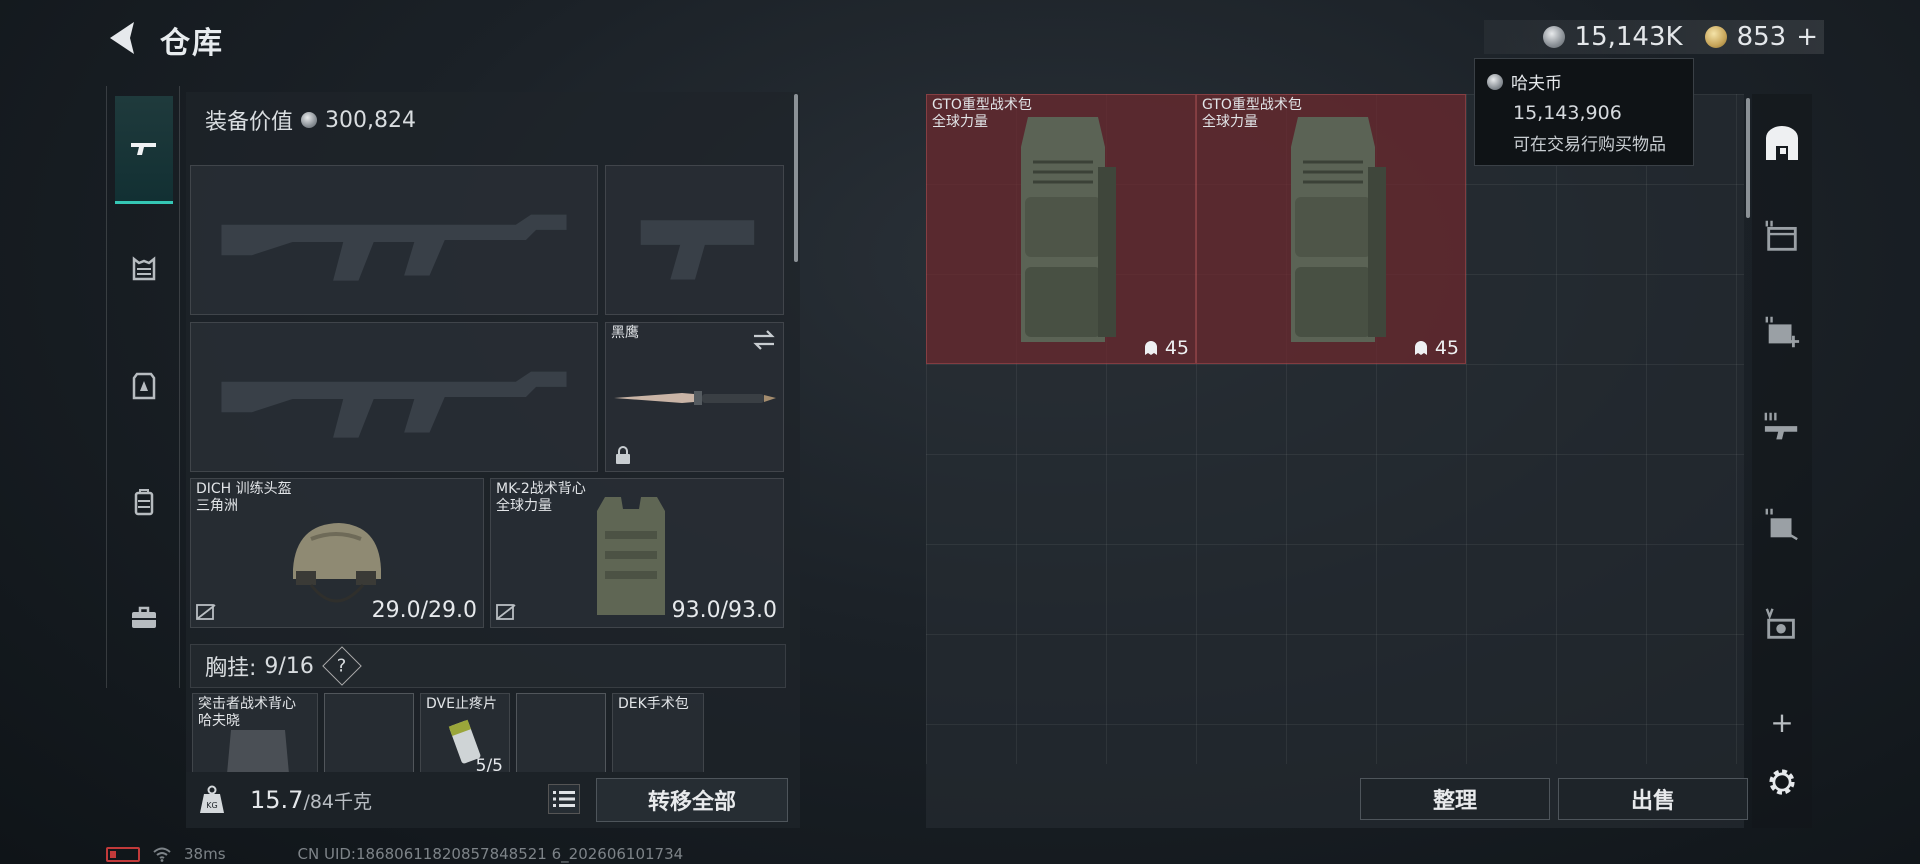 The width and height of the screenshot is (1920, 864). Describe the element at coordinates (217, 506) in the screenshot. I see `helmet-brand: 三角洲` at that location.